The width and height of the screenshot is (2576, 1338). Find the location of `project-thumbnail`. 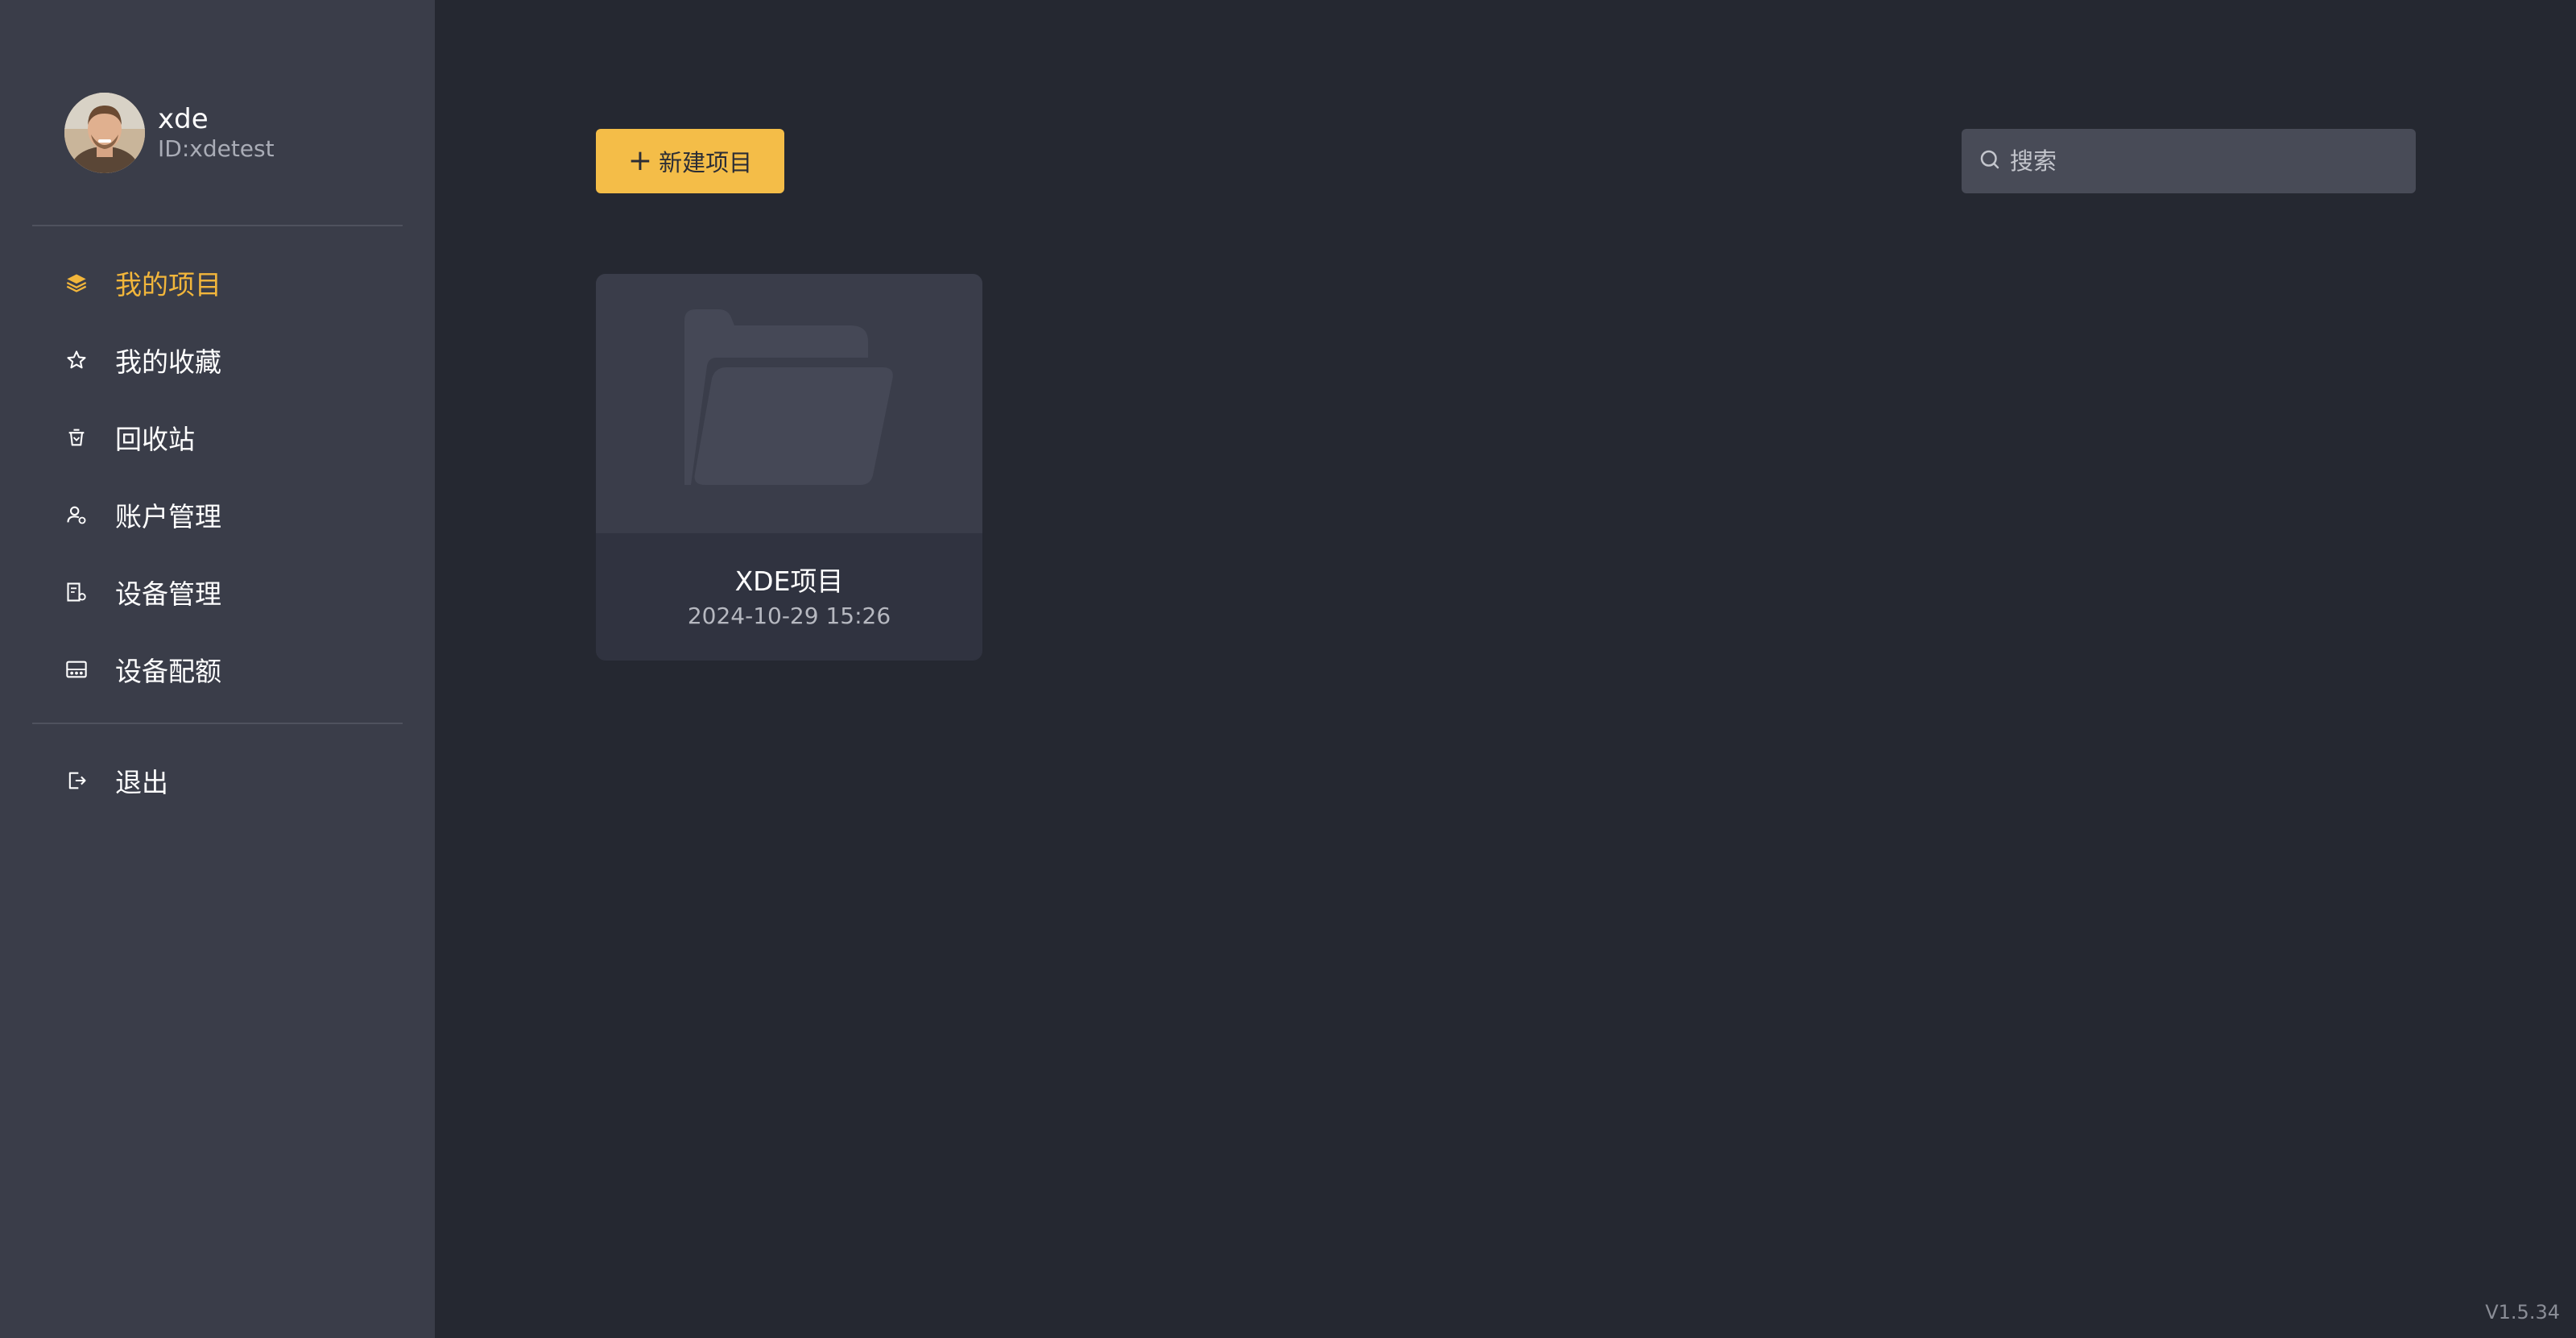

project-thumbnail is located at coordinates (789, 403).